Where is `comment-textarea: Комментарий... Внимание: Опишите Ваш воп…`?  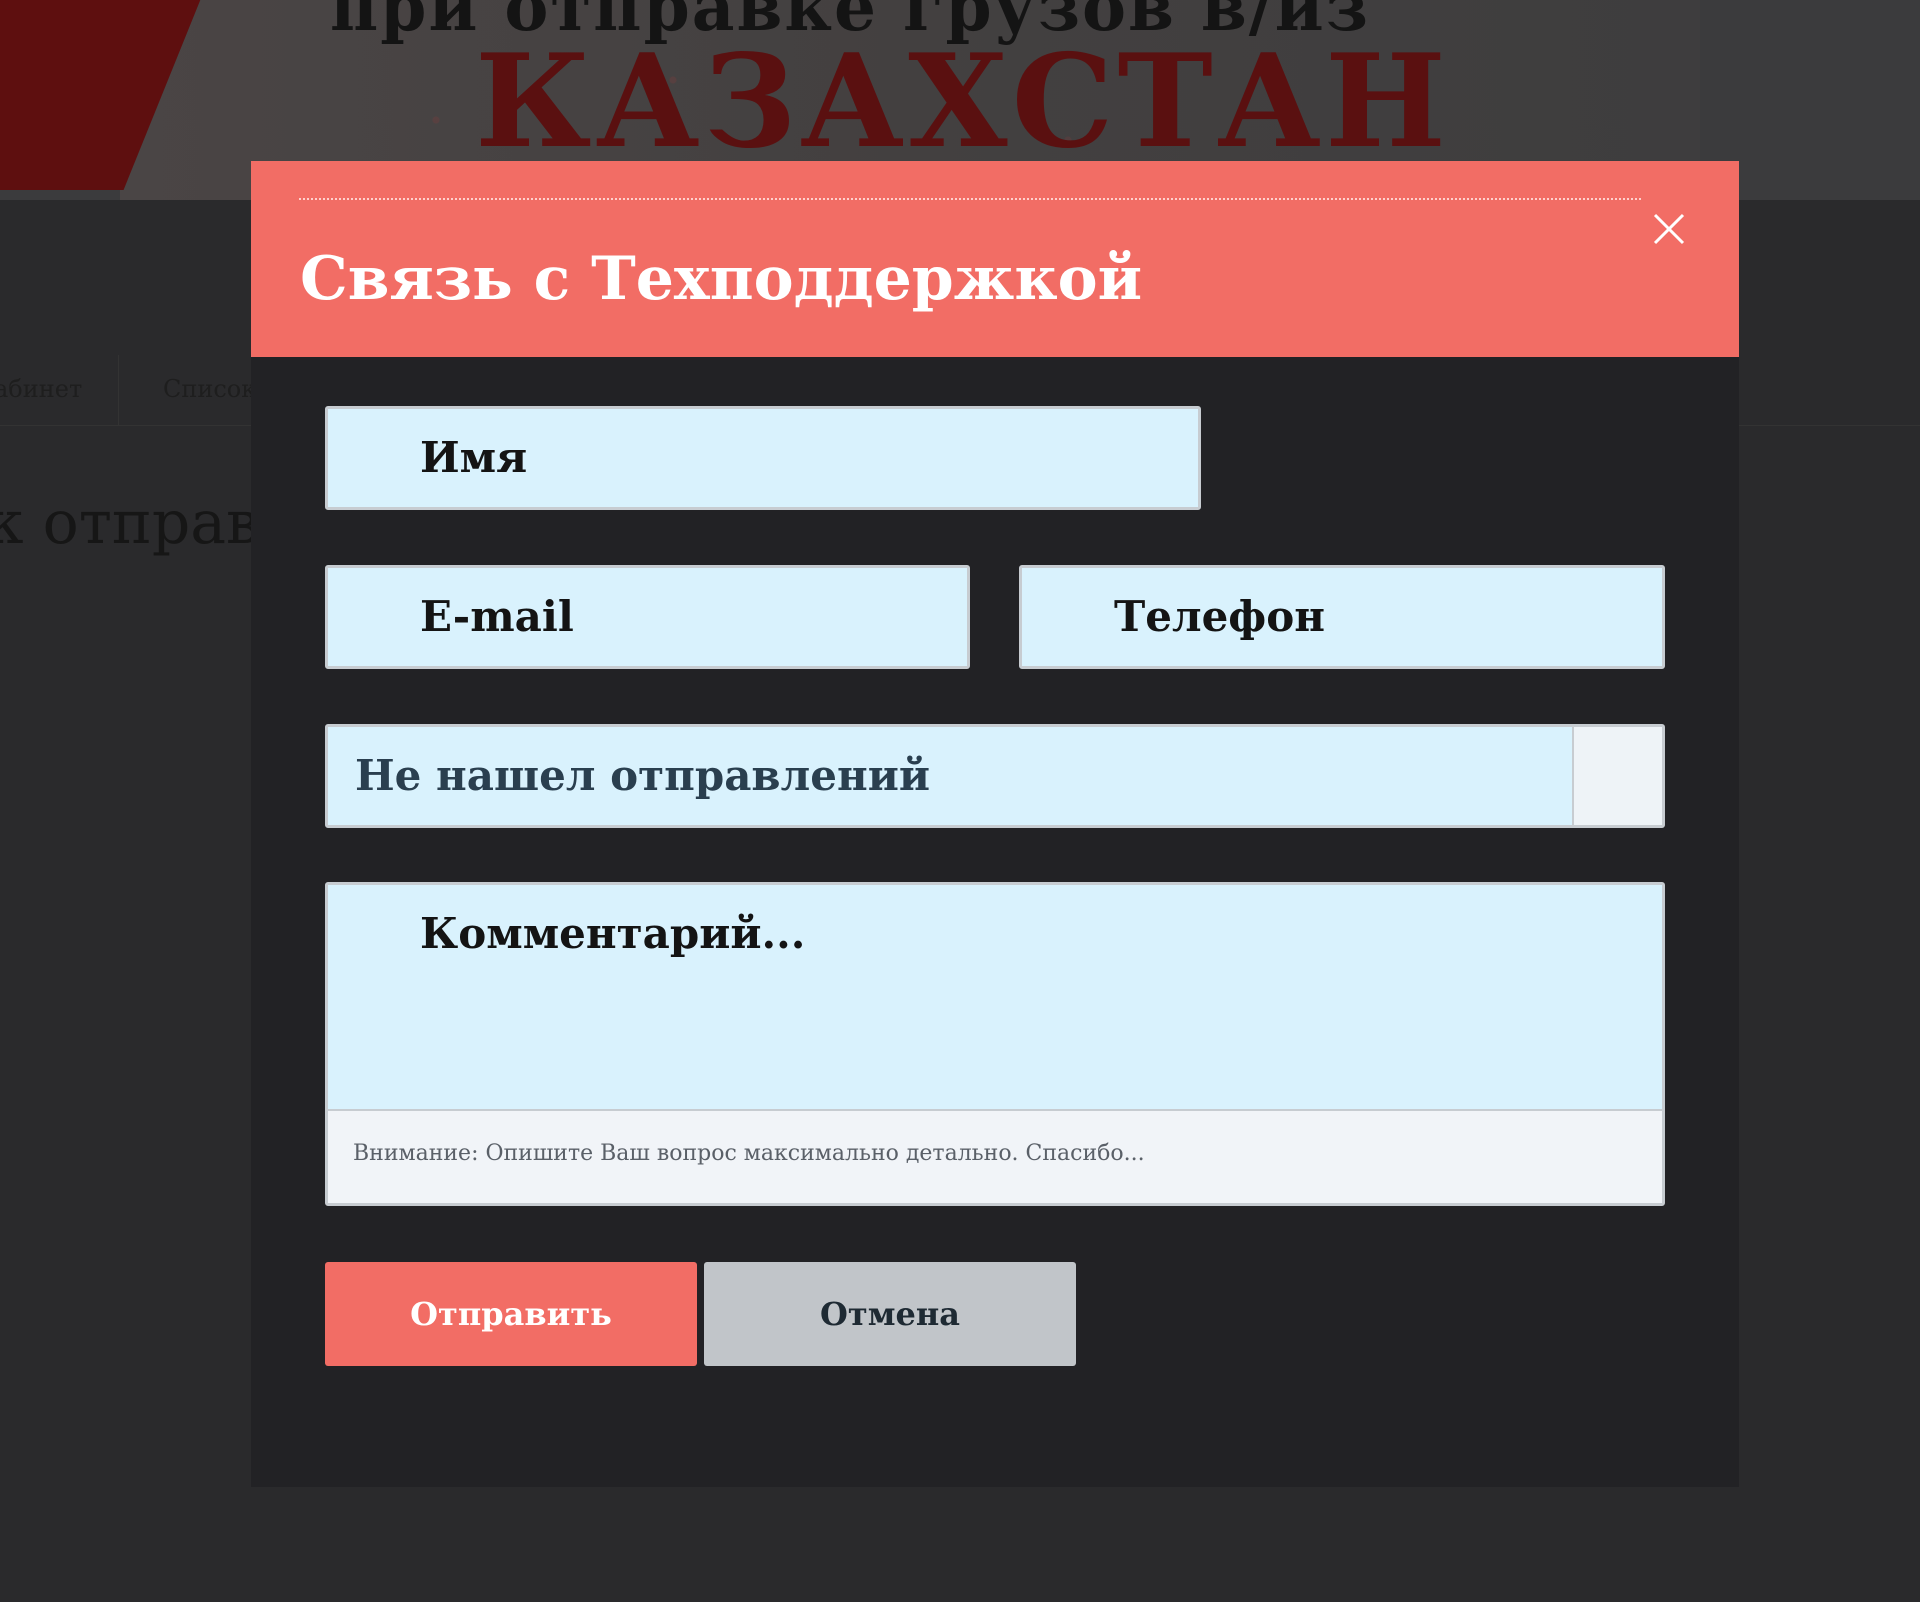
comment-textarea: Комментарий... Внимание: Опишите Ваш воп… is located at coordinates (995, 1044).